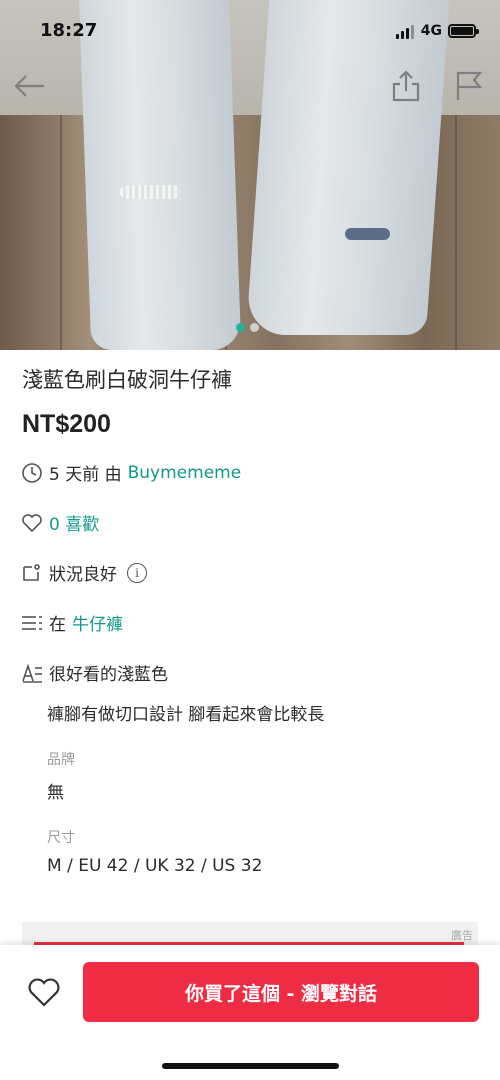  What do you see at coordinates (127, 380) in the screenshot?
I see `listing-title: 淺藍色刷白破洞牛仔褲` at bounding box center [127, 380].